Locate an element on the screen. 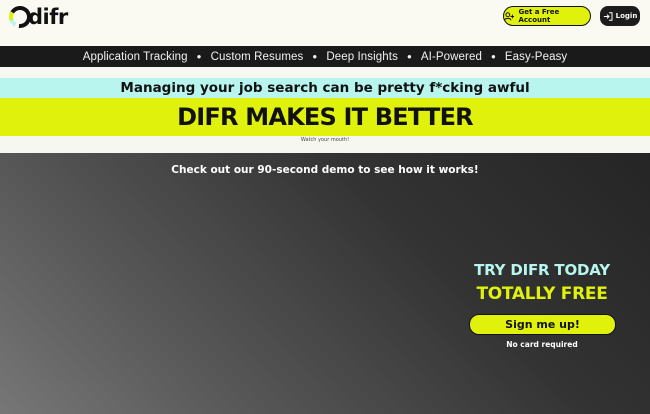 The width and height of the screenshot is (650, 414). sign-up-button: Sign me up! is located at coordinates (542, 324).